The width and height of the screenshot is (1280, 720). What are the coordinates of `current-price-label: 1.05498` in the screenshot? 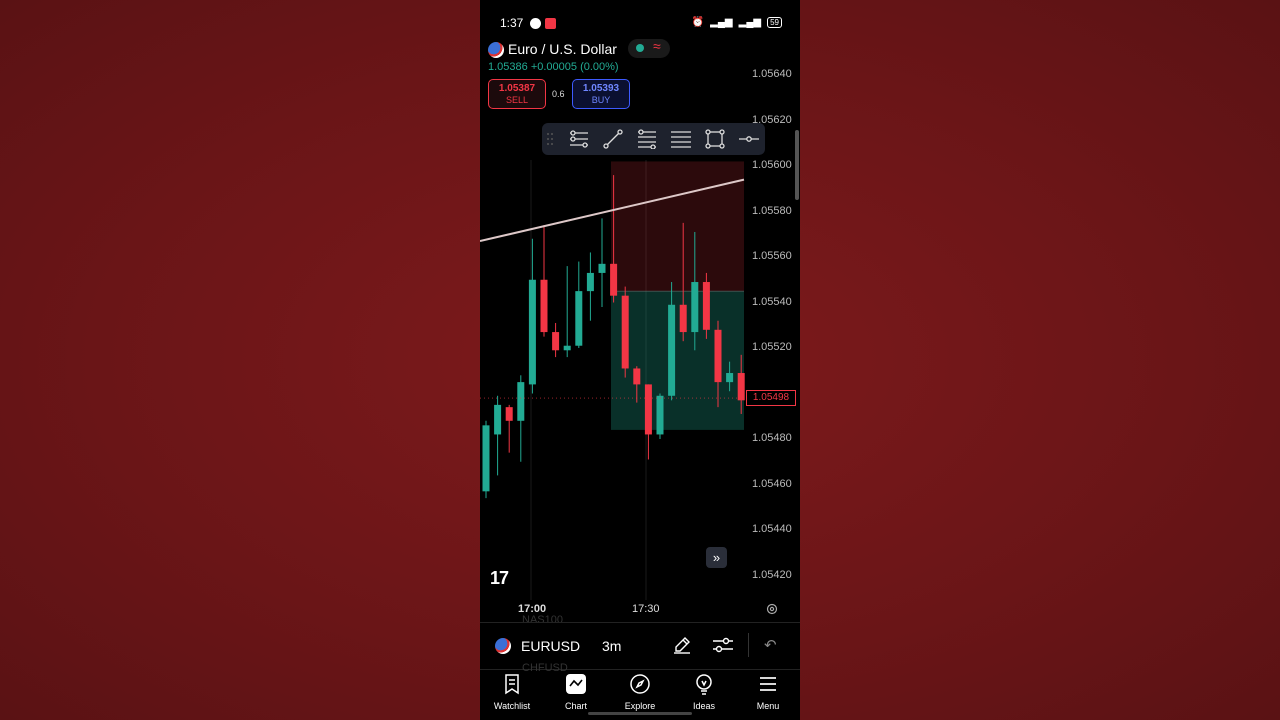 It's located at (771, 398).